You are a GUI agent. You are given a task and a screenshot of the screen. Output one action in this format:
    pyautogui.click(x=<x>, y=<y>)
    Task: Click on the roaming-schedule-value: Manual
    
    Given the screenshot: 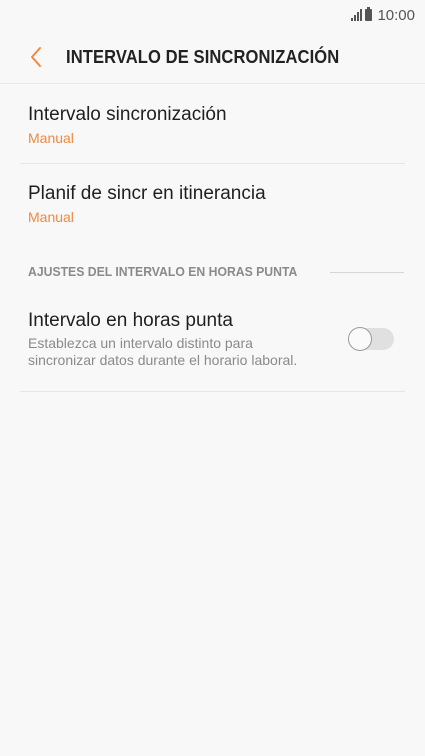 What is the action you would take?
    pyautogui.click(x=51, y=217)
    